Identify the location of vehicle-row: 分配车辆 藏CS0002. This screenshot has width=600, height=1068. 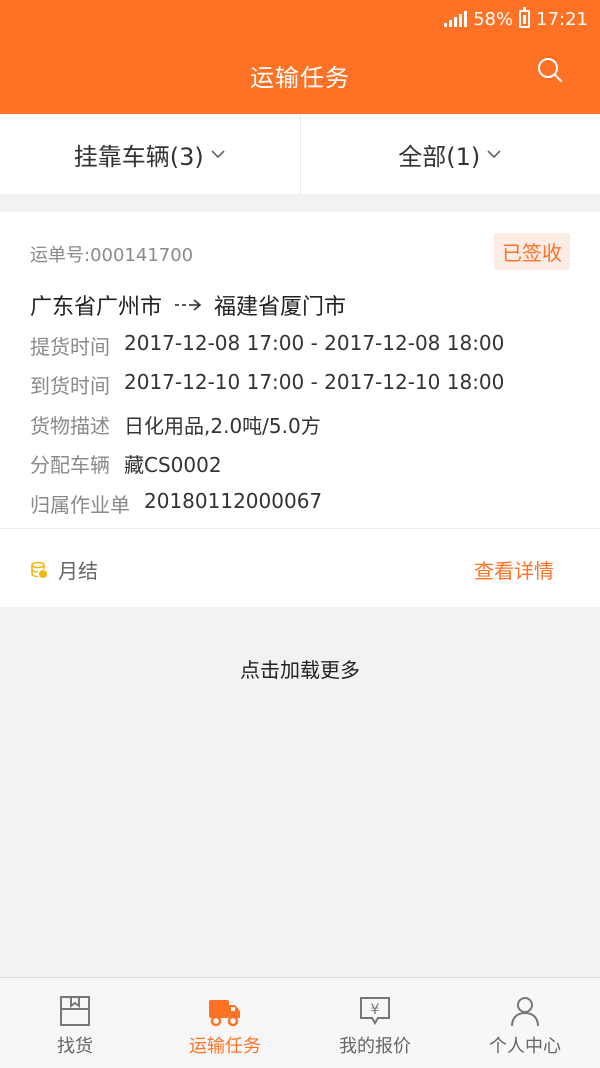
(126, 463).